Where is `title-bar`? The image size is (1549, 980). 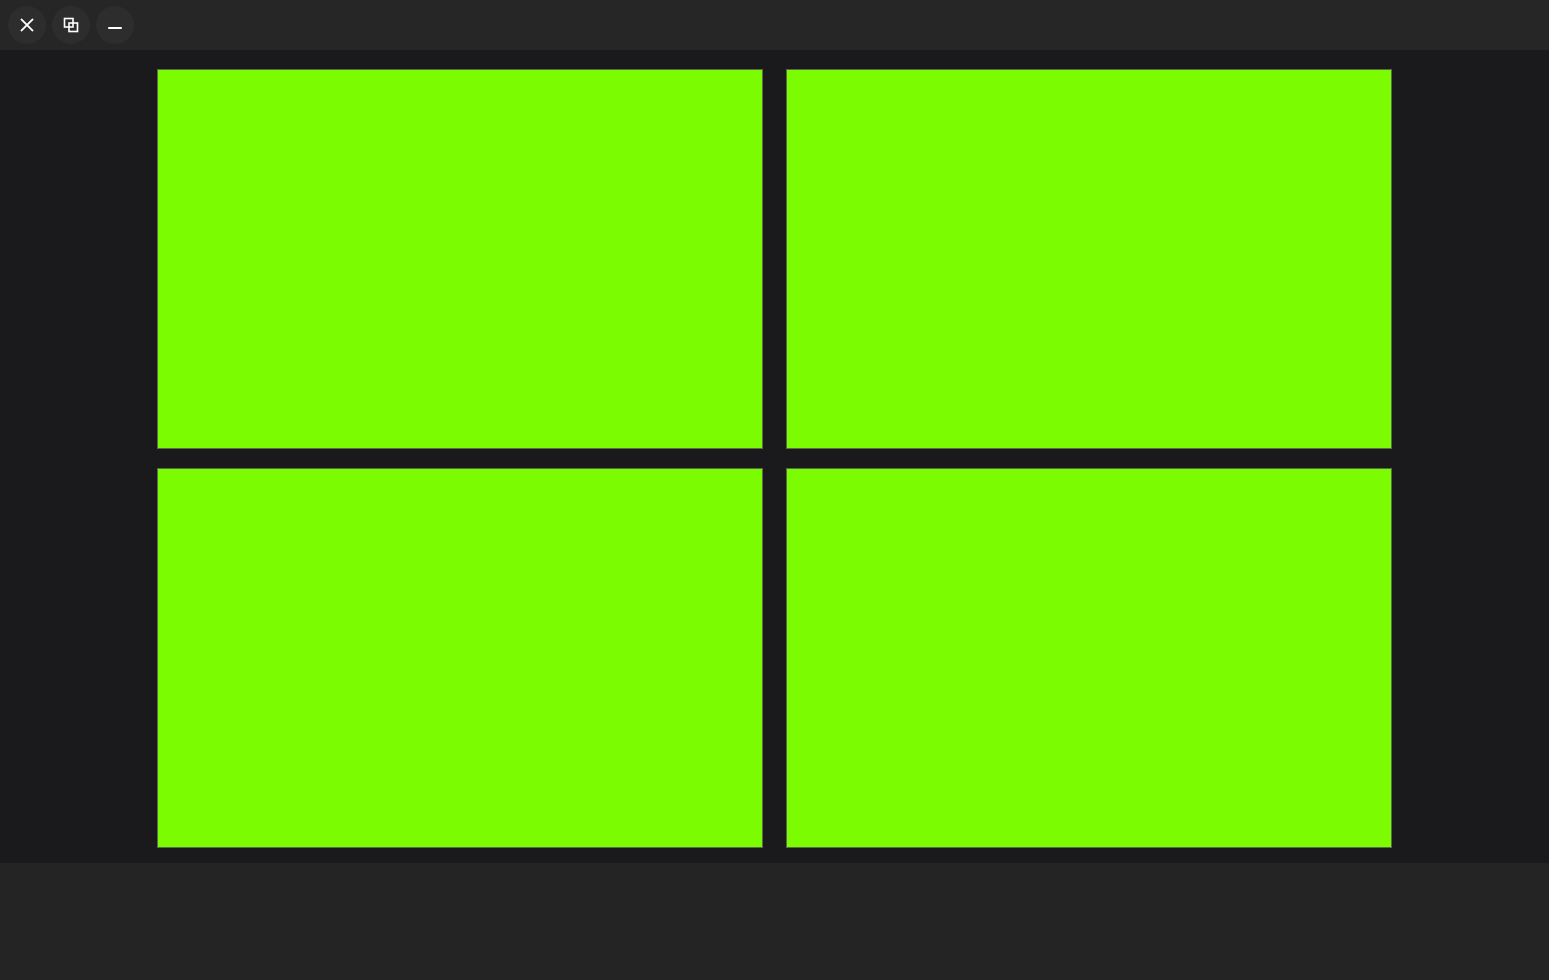
title-bar is located at coordinates (774, 25).